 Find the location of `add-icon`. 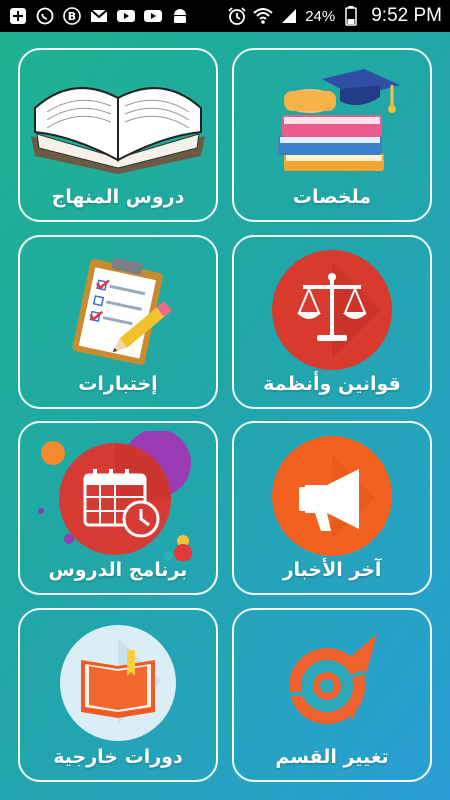

add-icon is located at coordinates (18, 16).